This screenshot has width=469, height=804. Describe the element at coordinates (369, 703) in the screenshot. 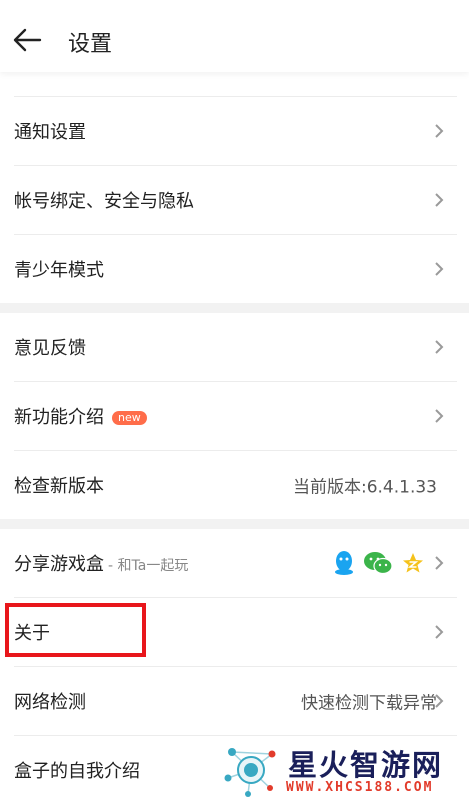

I see `network-value: 快速检测下载异常` at that location.